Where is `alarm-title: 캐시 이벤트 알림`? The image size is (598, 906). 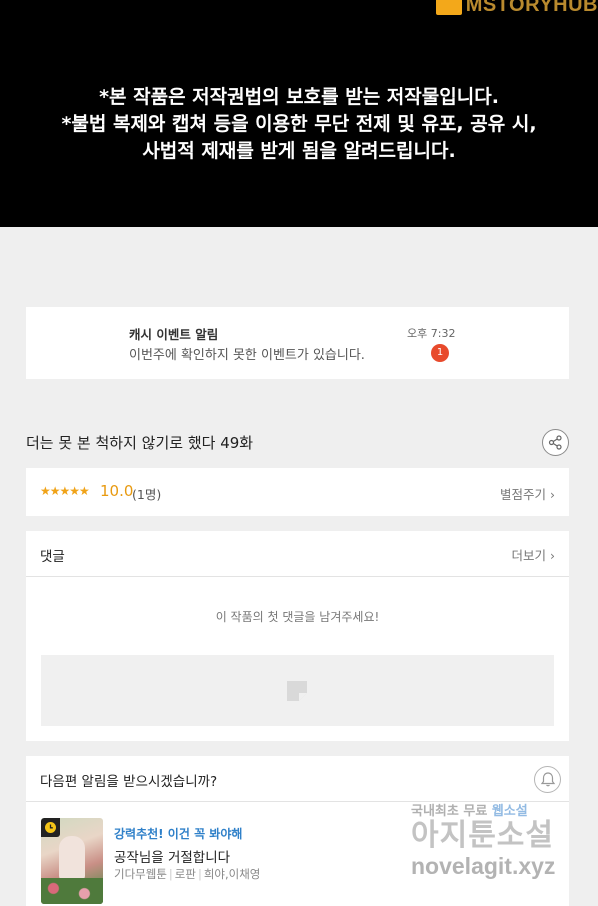 alarm-title: 캐시 이벤트 알림 is located at coordinates (174, 334).